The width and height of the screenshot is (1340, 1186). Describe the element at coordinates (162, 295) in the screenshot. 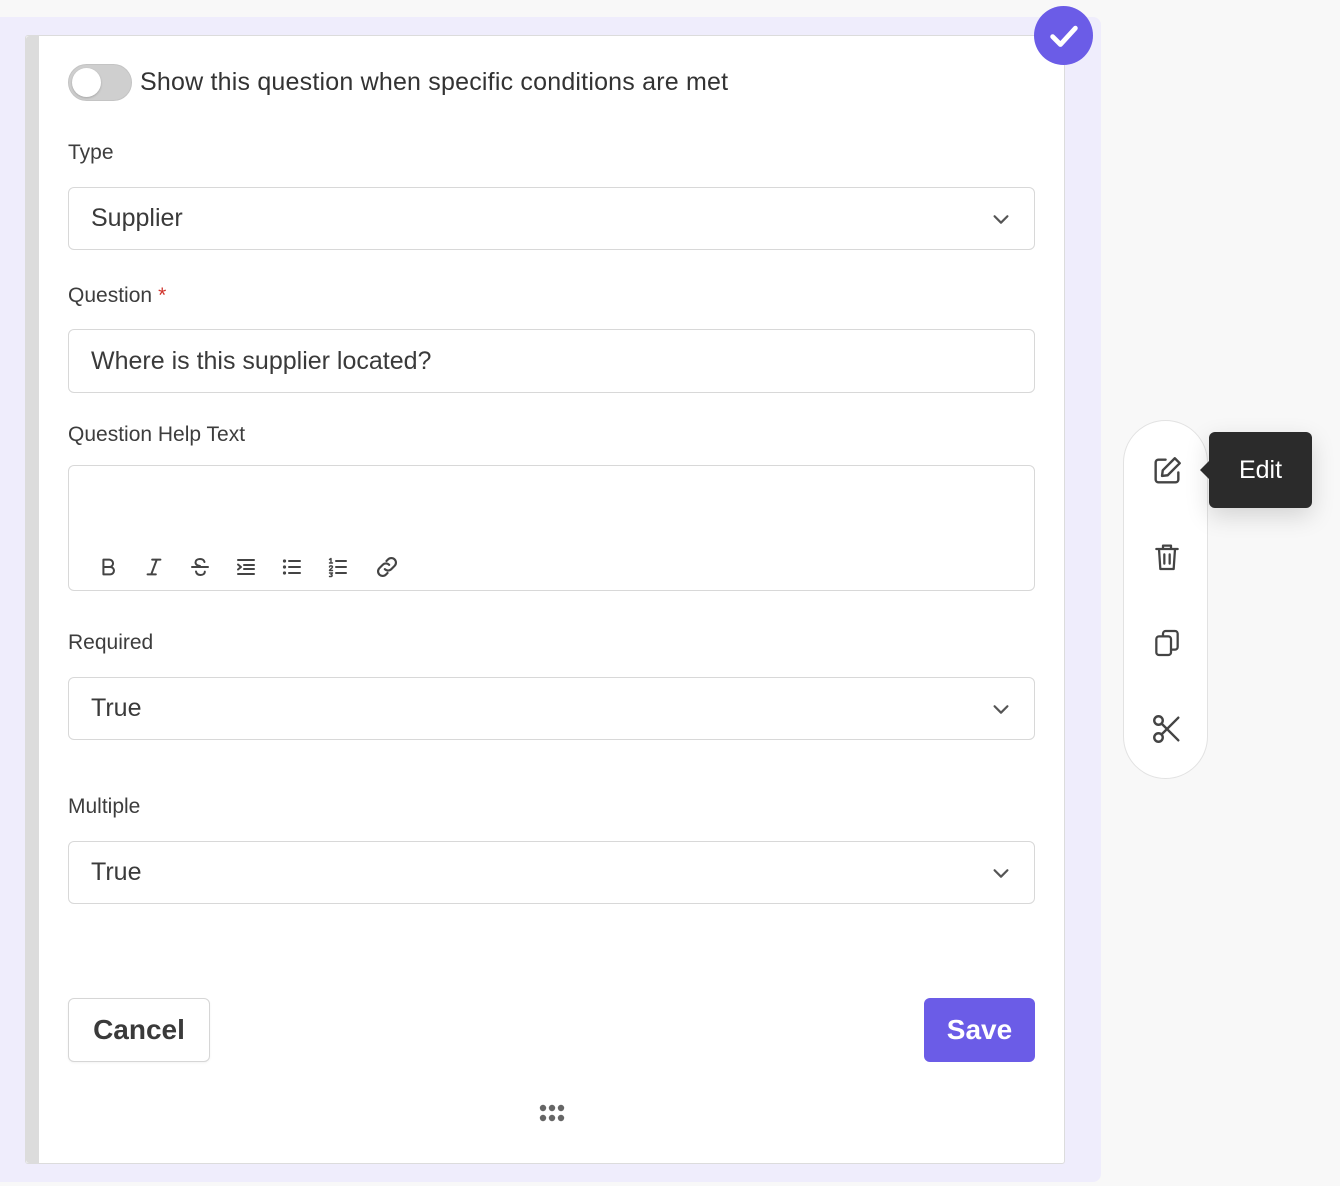

I see `required-asterisk: *` at that location.